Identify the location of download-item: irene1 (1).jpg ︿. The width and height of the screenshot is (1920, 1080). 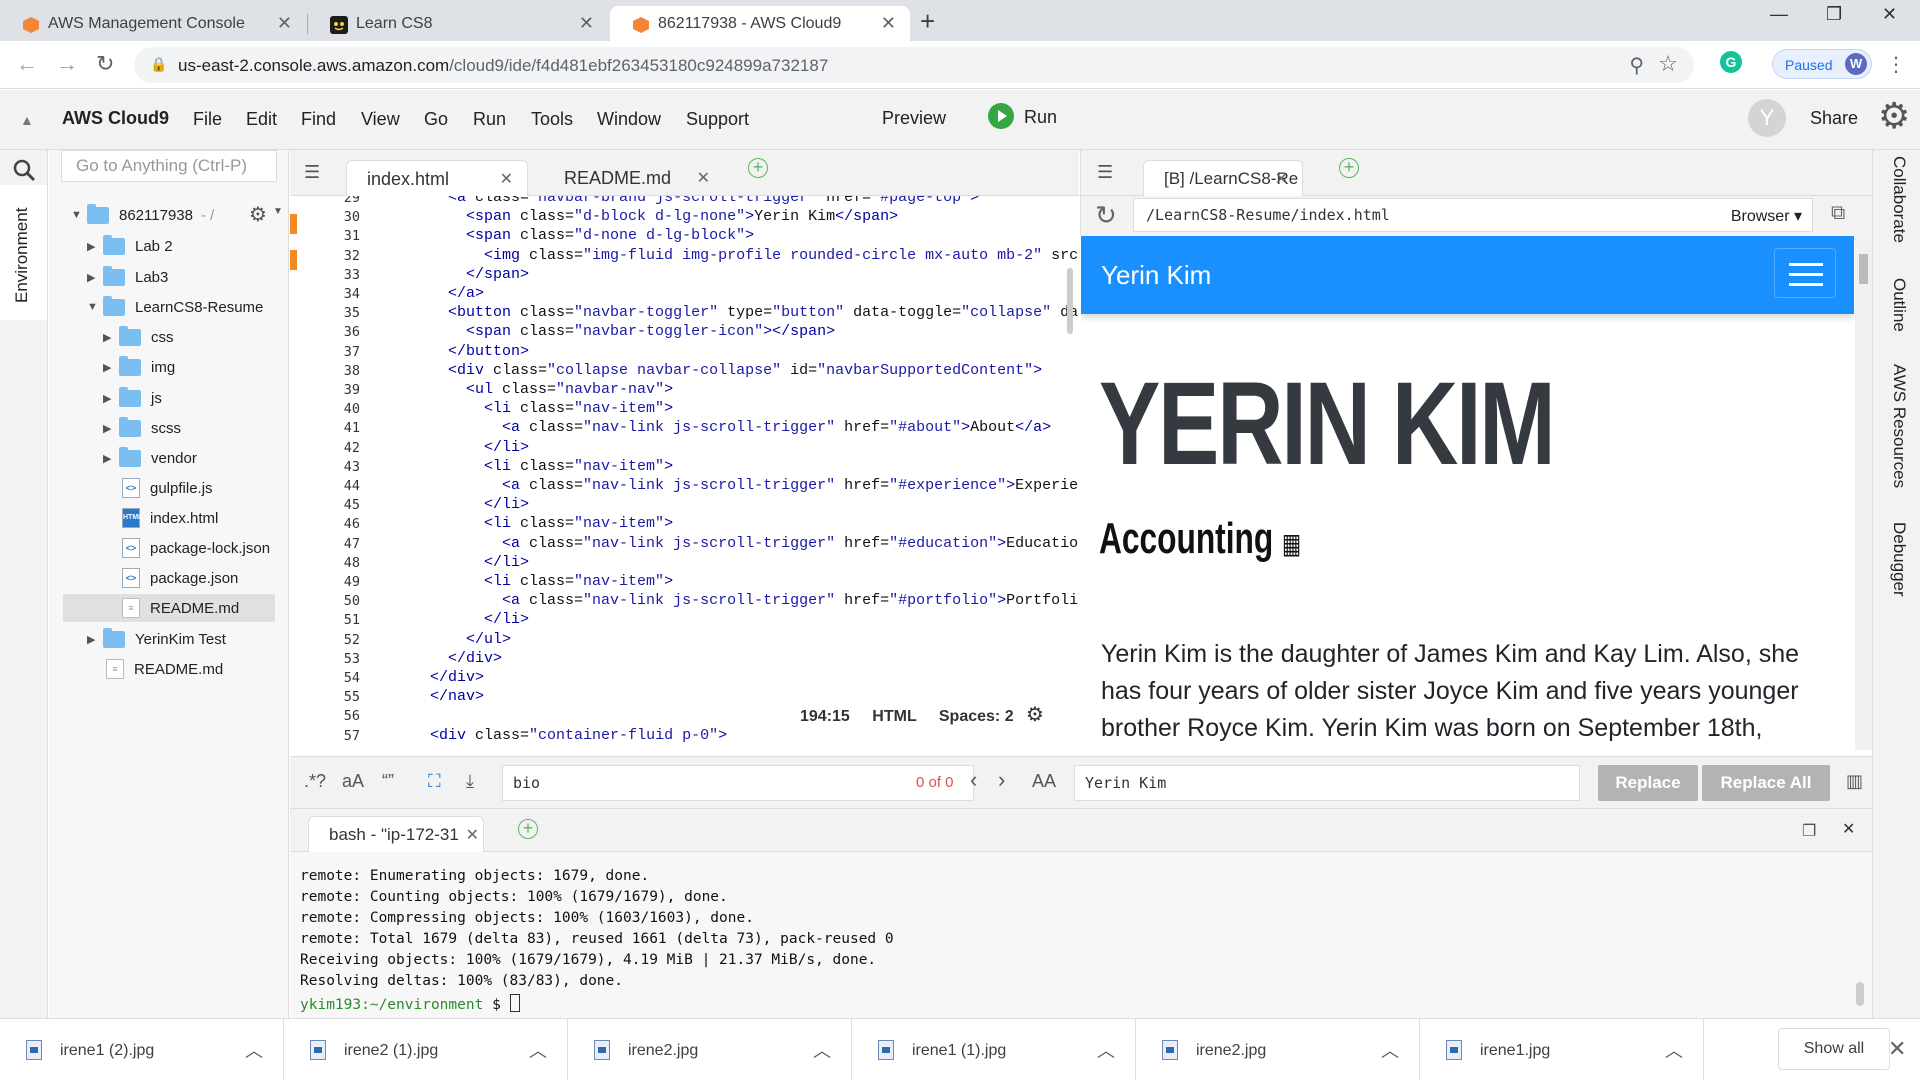
(994, 1049).